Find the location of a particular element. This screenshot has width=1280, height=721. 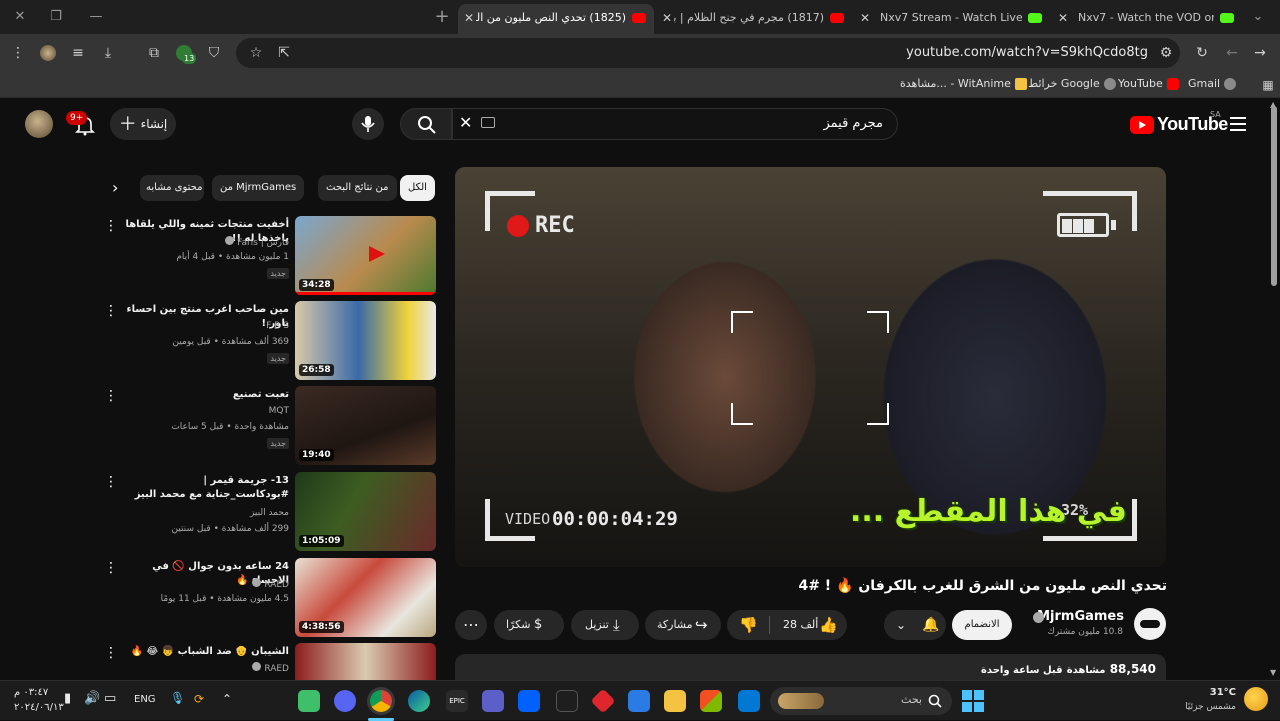

language-indicator: ENG is located at coordinates (145, 699).